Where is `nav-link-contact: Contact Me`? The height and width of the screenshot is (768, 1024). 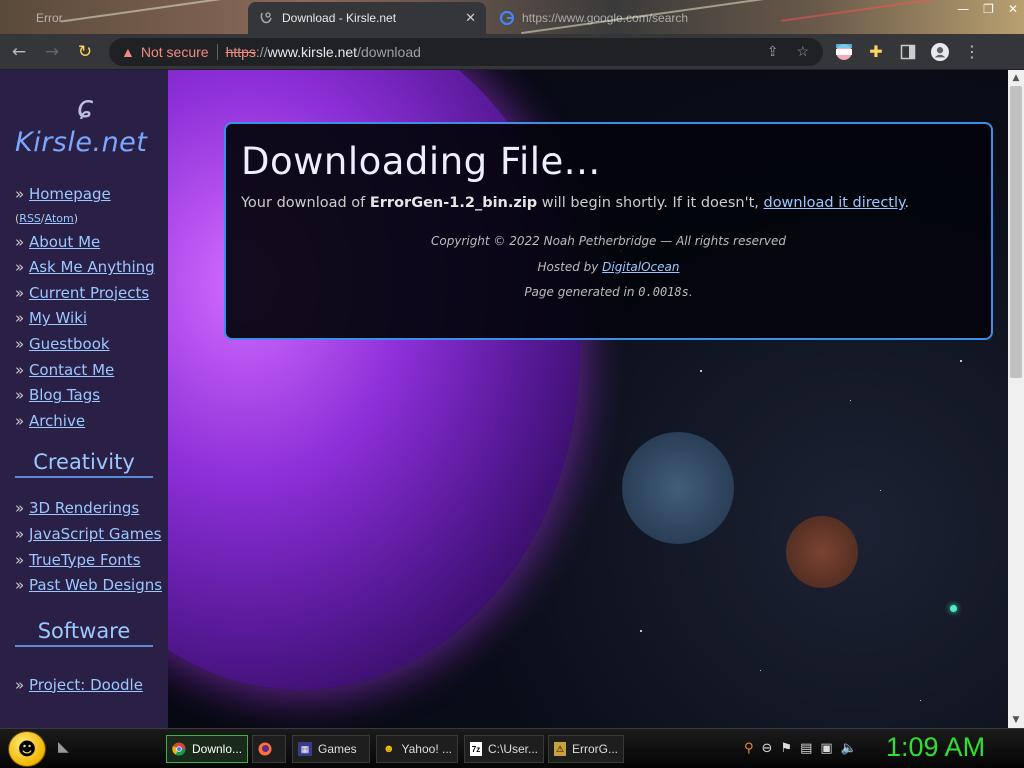
nav-link-contact: Contact Me is located at coordinates (71, 370).